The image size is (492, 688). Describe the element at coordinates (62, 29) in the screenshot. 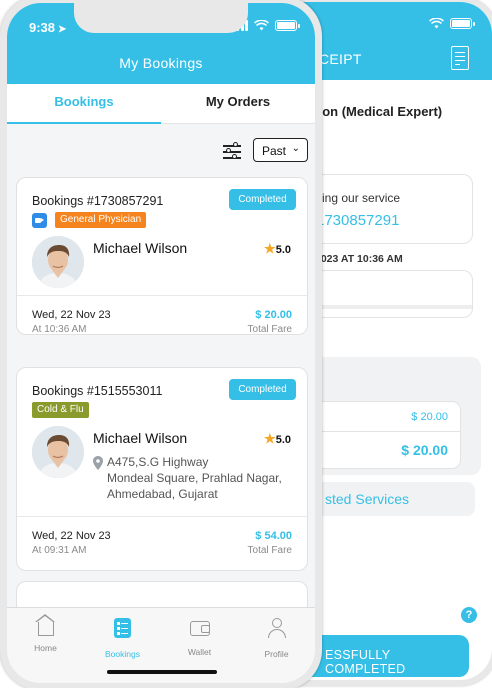

I see `location-arrow-icon: ➤` at that location.